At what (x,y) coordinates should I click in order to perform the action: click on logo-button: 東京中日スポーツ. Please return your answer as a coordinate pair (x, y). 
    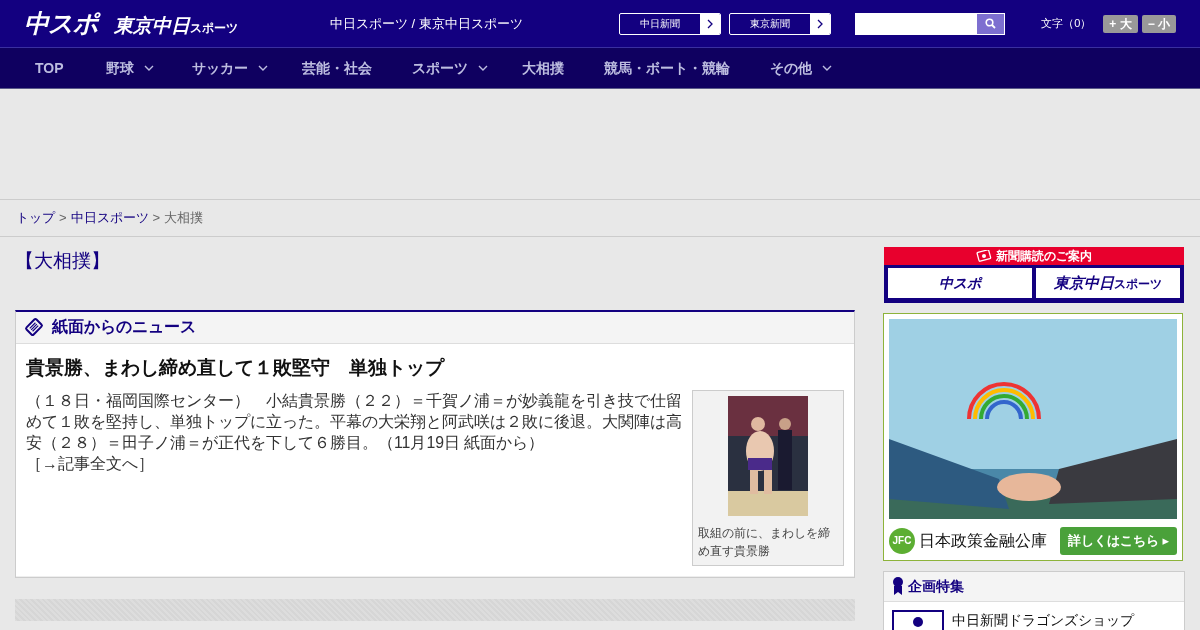
    Looking at the image, I should click on (1108, 283).